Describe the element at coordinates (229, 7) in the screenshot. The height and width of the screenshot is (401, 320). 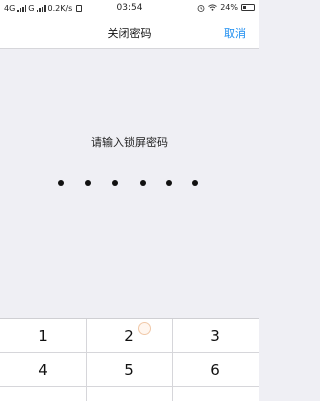
I see `battery-percent: 24%` at that location.